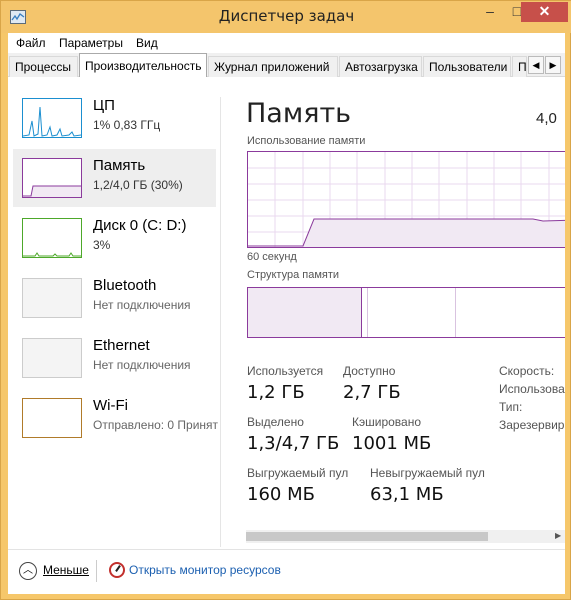 The width and height of the screenshot is (571, 600). Describe the element at coordinates (125, 285) in the screenshot. I see `sidebar-item-label: Bluetooth` at that location.